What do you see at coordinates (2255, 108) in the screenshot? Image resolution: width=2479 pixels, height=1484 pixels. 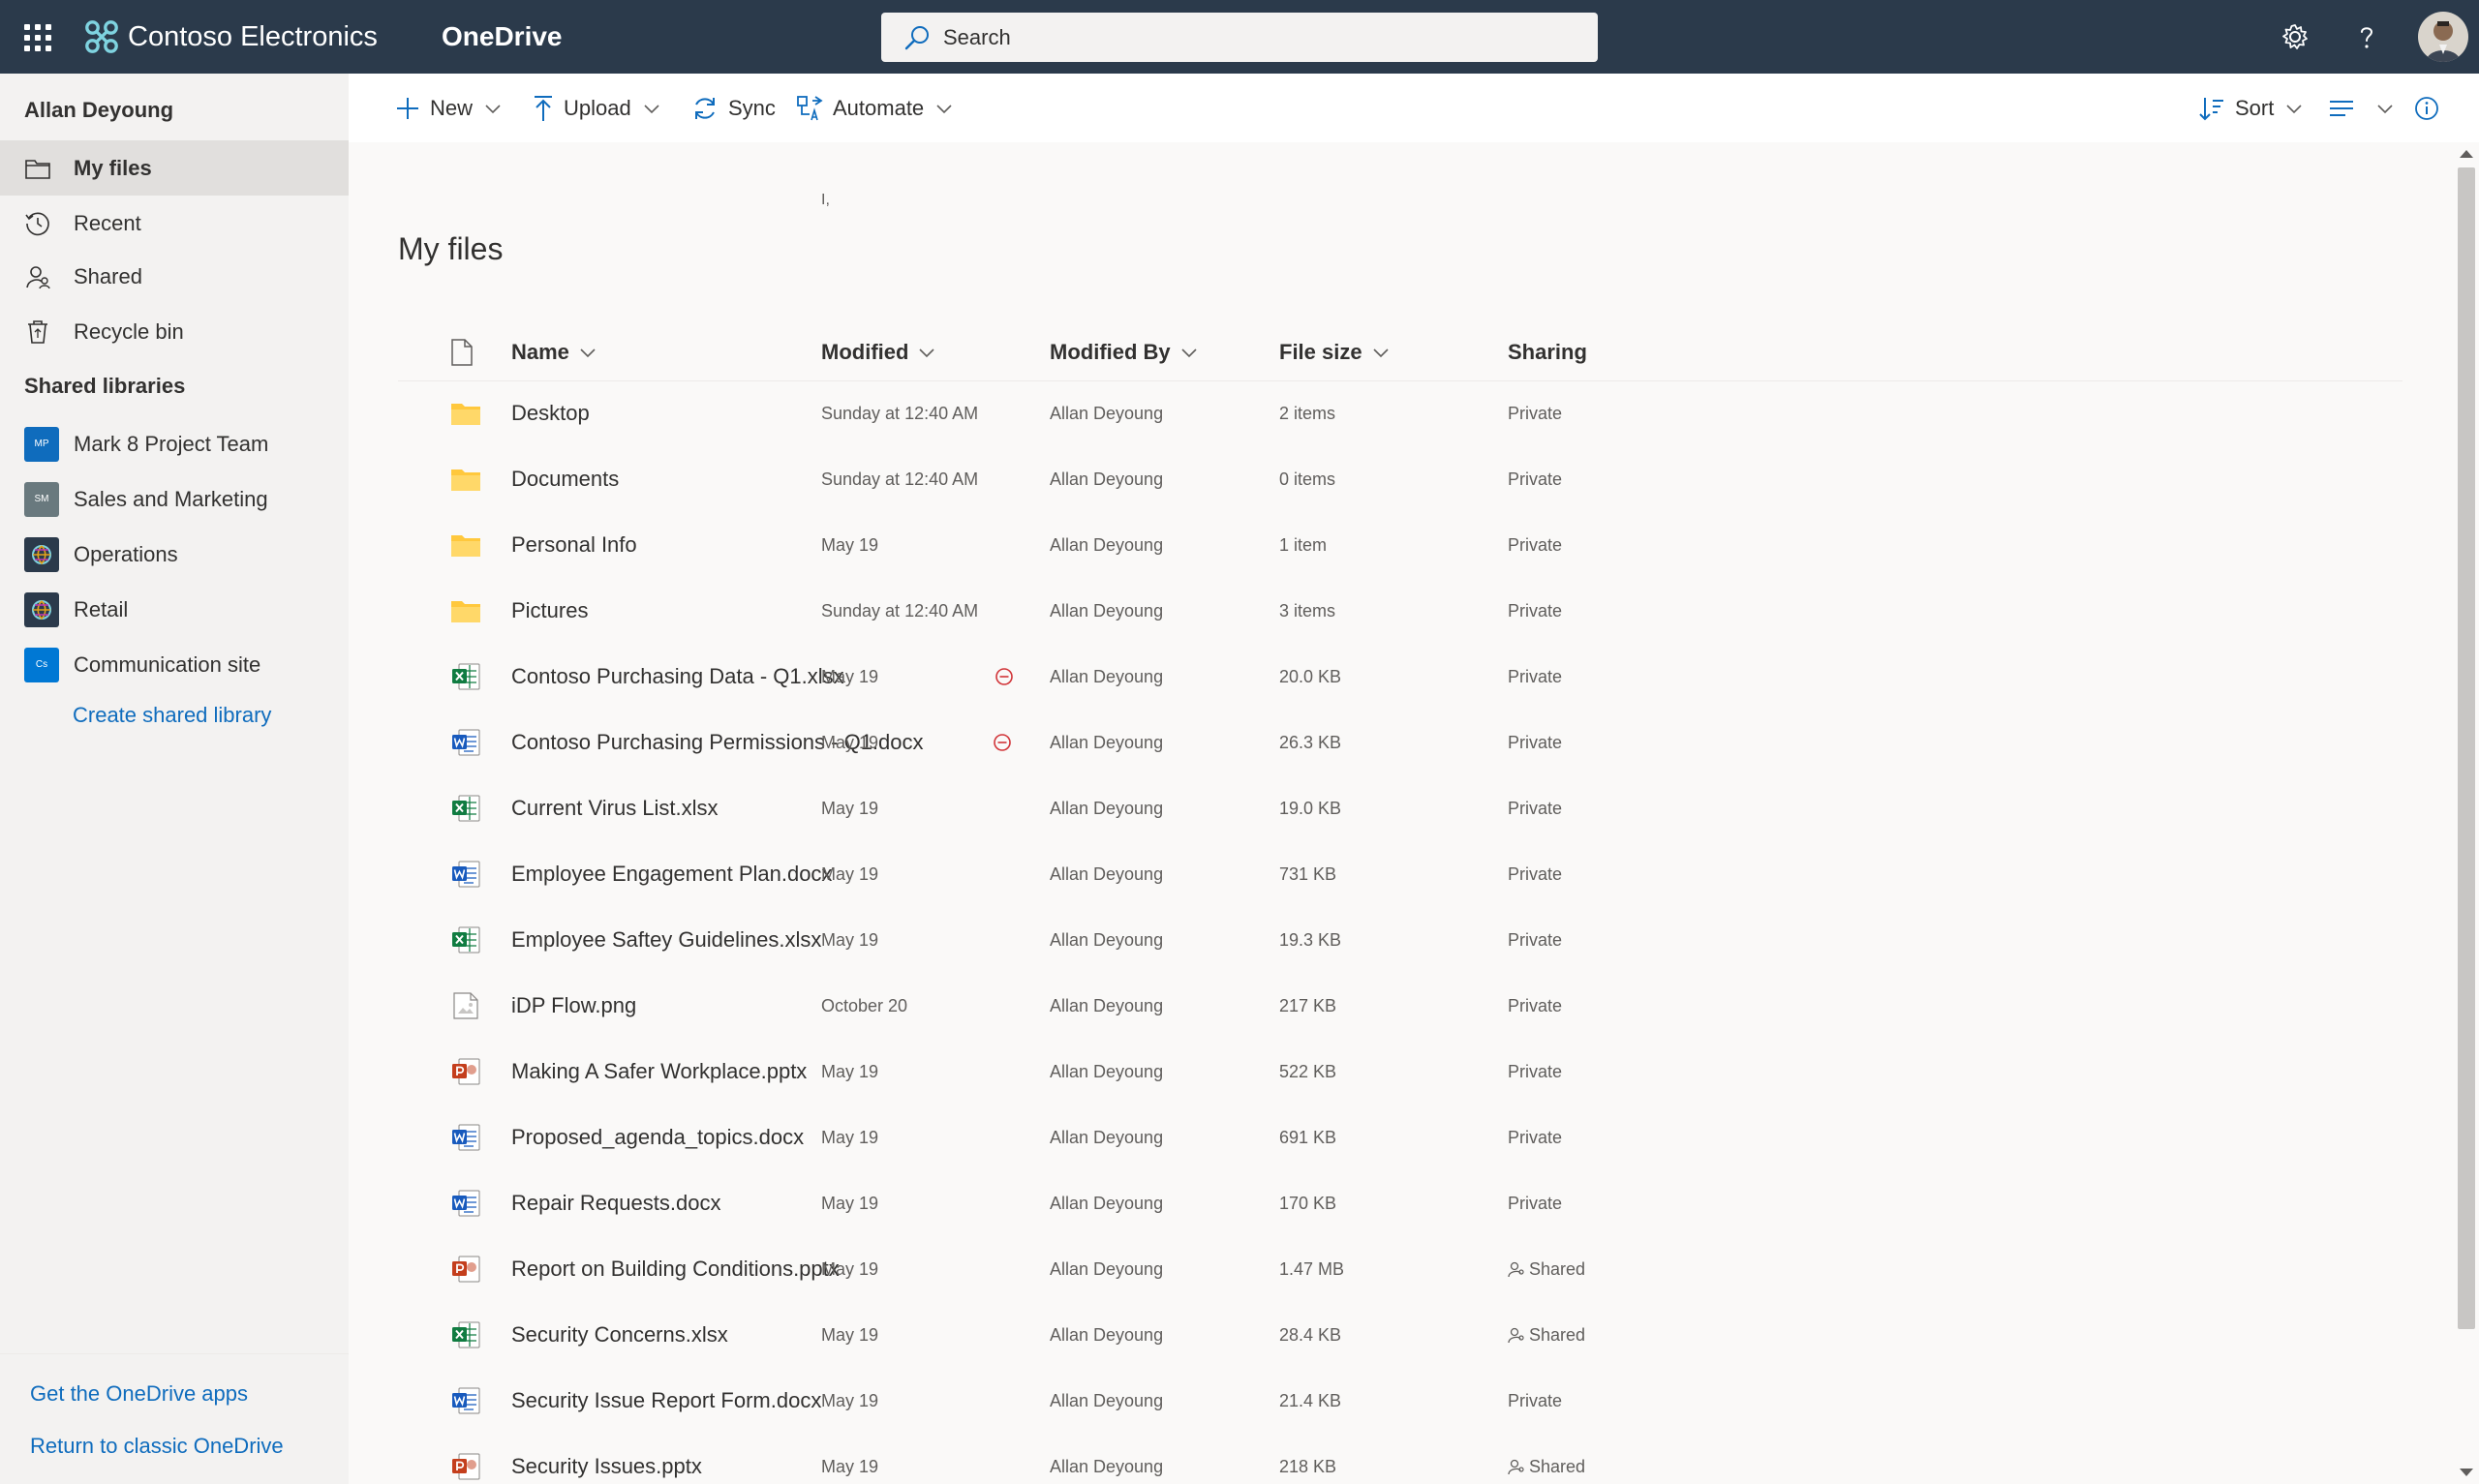 I see `sort-button: Sort` at bounding box center [2255, 108].